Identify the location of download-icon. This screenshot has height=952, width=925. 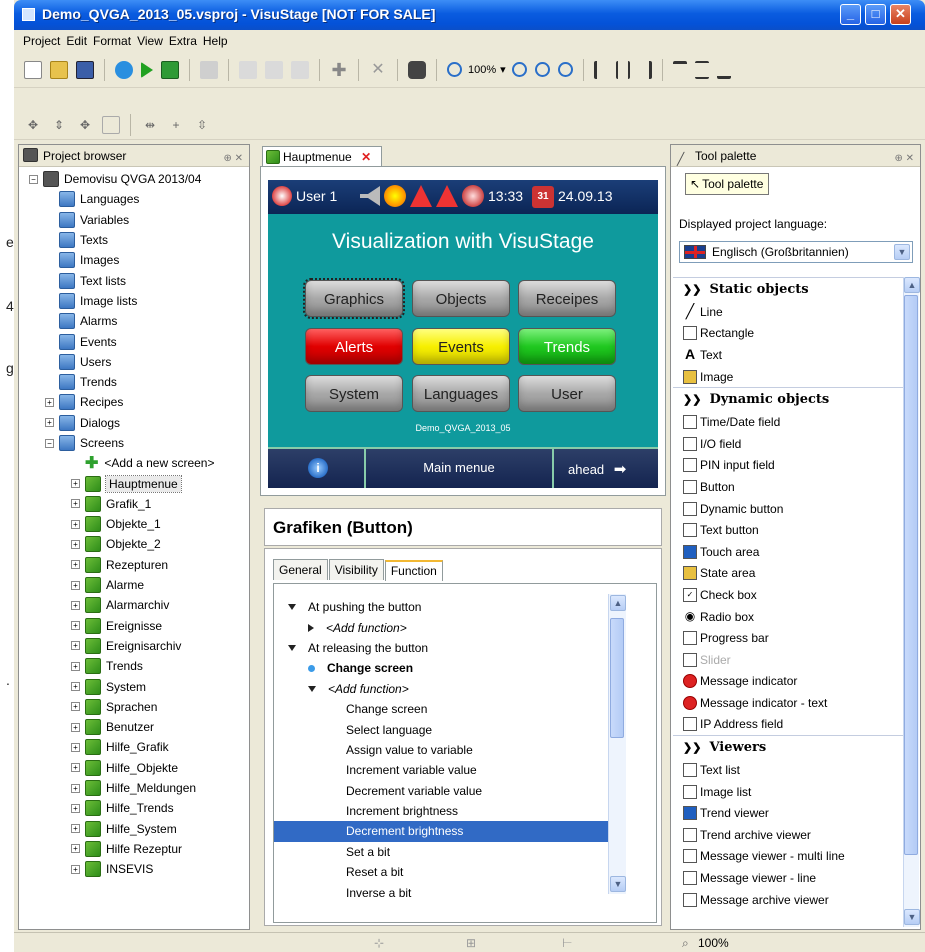
(170, 69).